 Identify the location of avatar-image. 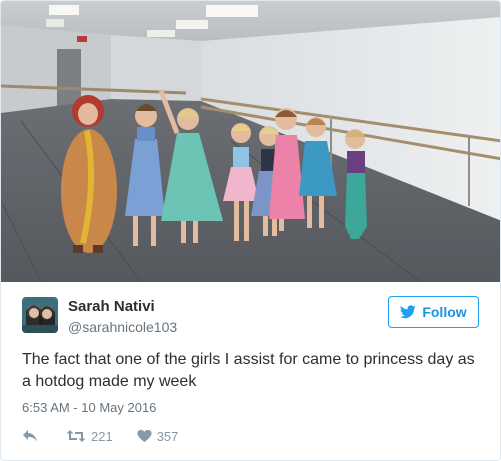
(40, 315).